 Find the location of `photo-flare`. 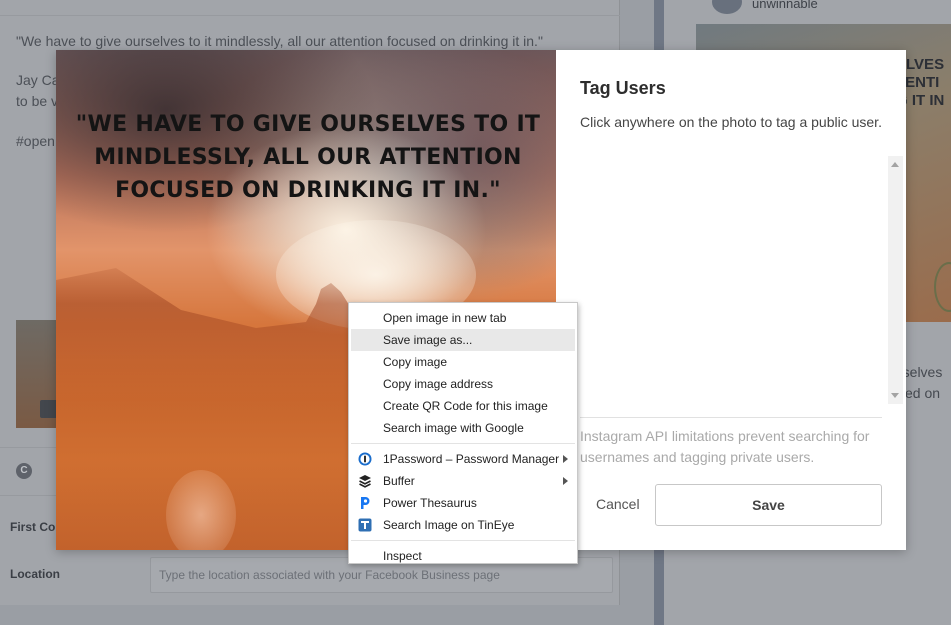

photo-flare is located at coordinates (201, 510).